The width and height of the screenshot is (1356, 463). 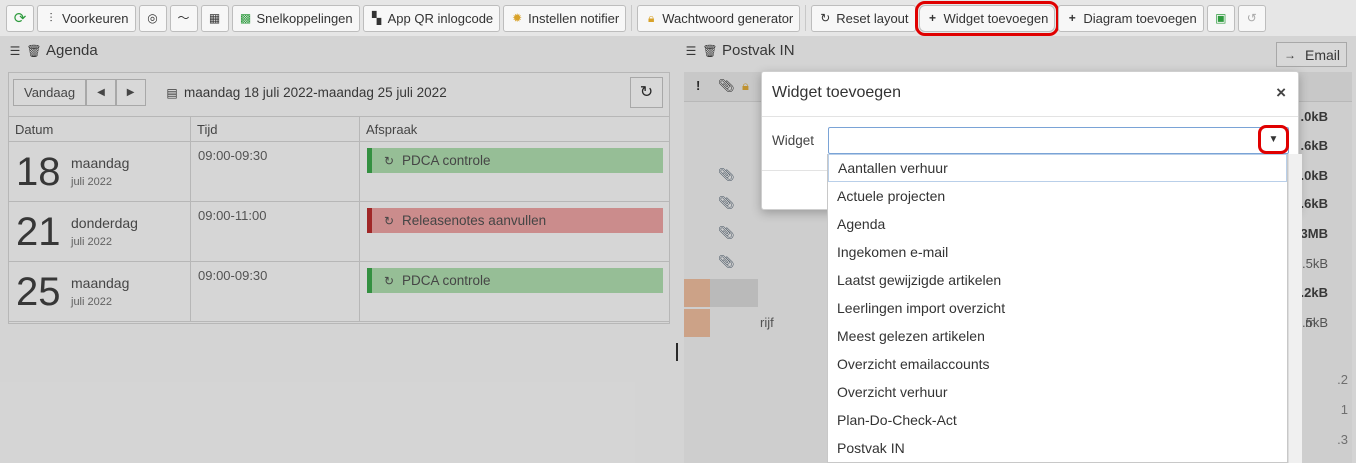 I want to click on column-header: Datum, so click(x=100, y=129).